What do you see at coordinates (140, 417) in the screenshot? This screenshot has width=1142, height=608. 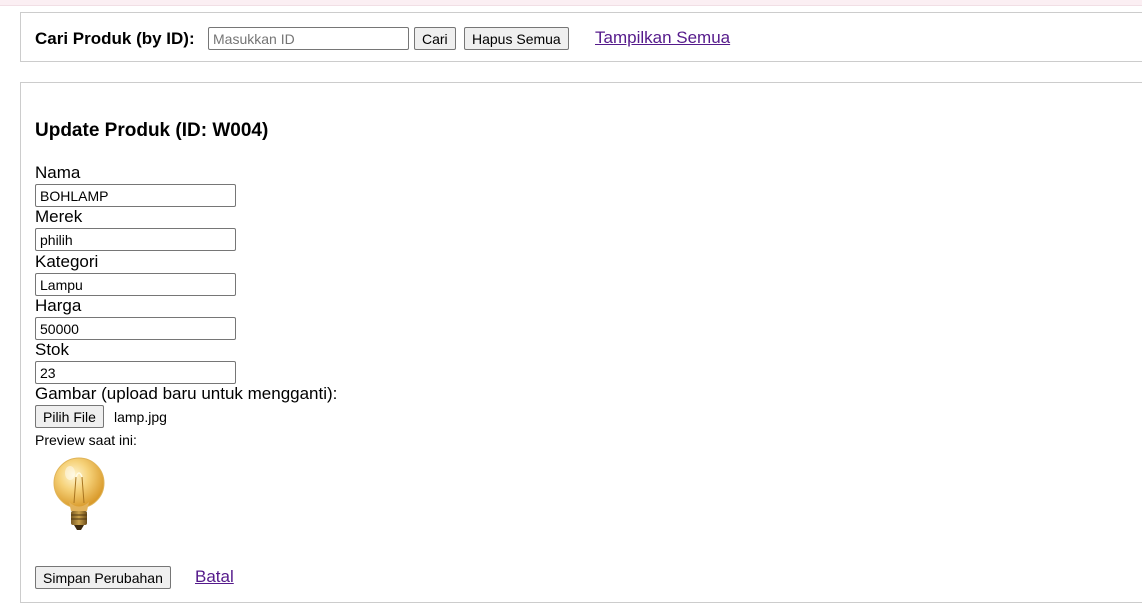 I see `selected-file-name: lamp.jpg` at bounding box center [140, 417].